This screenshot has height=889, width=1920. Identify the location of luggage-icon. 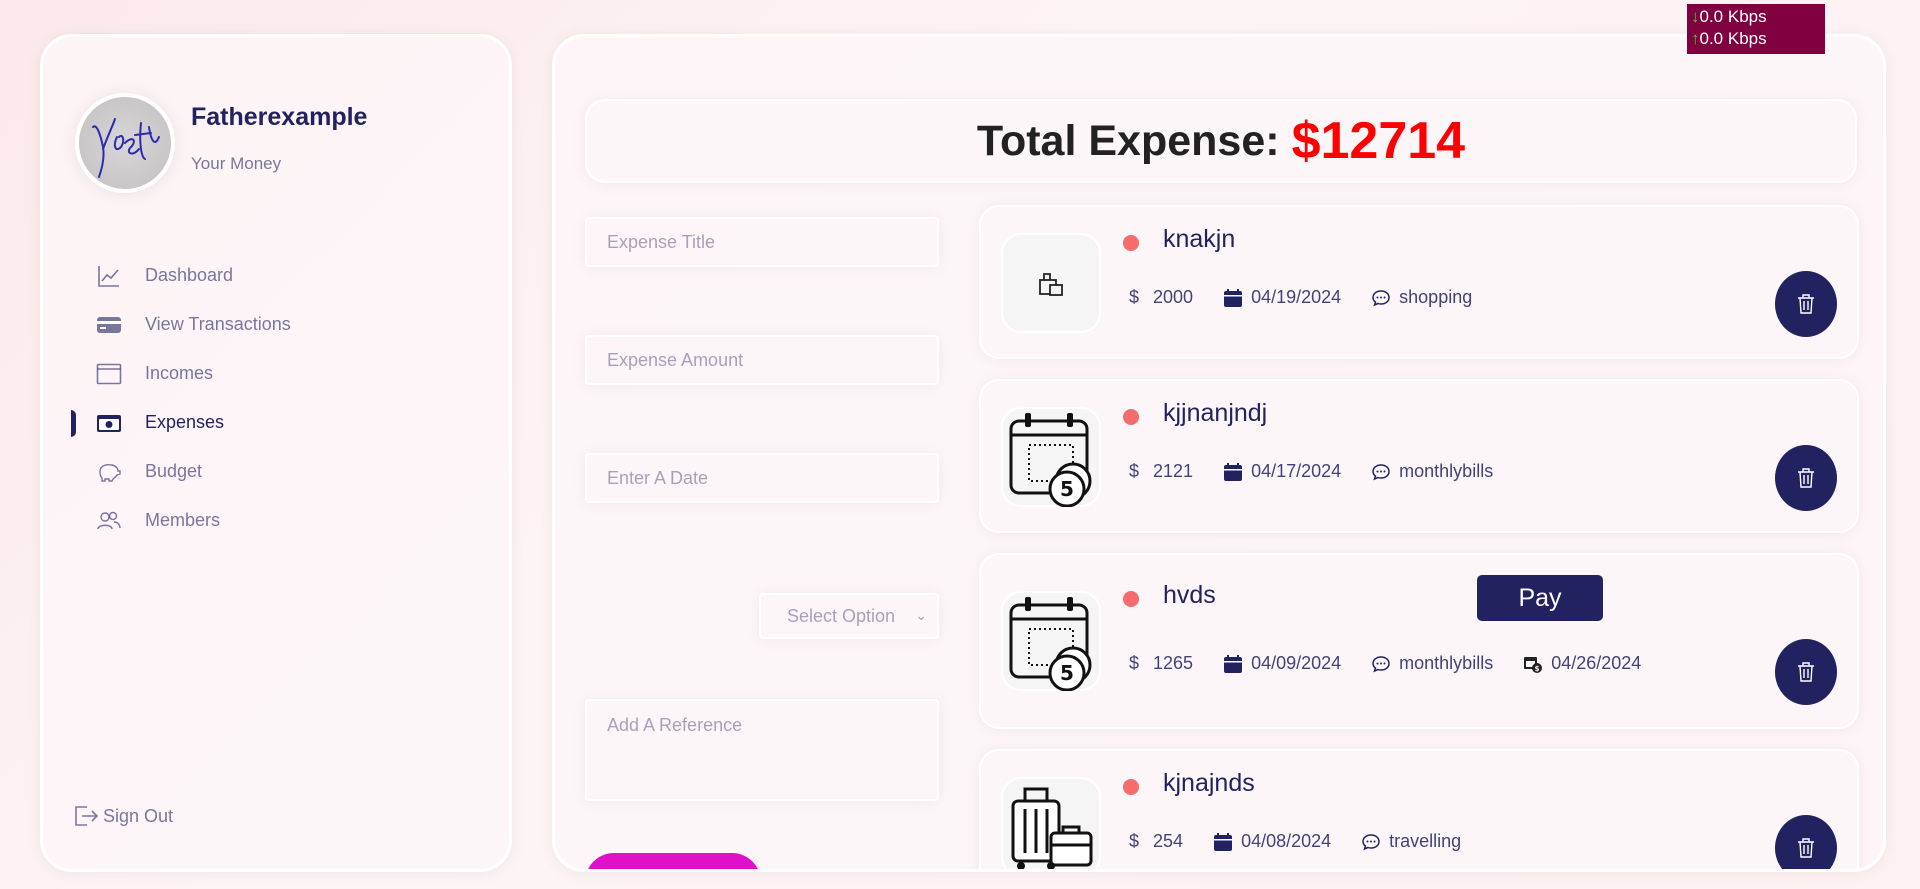
(1051, 823).